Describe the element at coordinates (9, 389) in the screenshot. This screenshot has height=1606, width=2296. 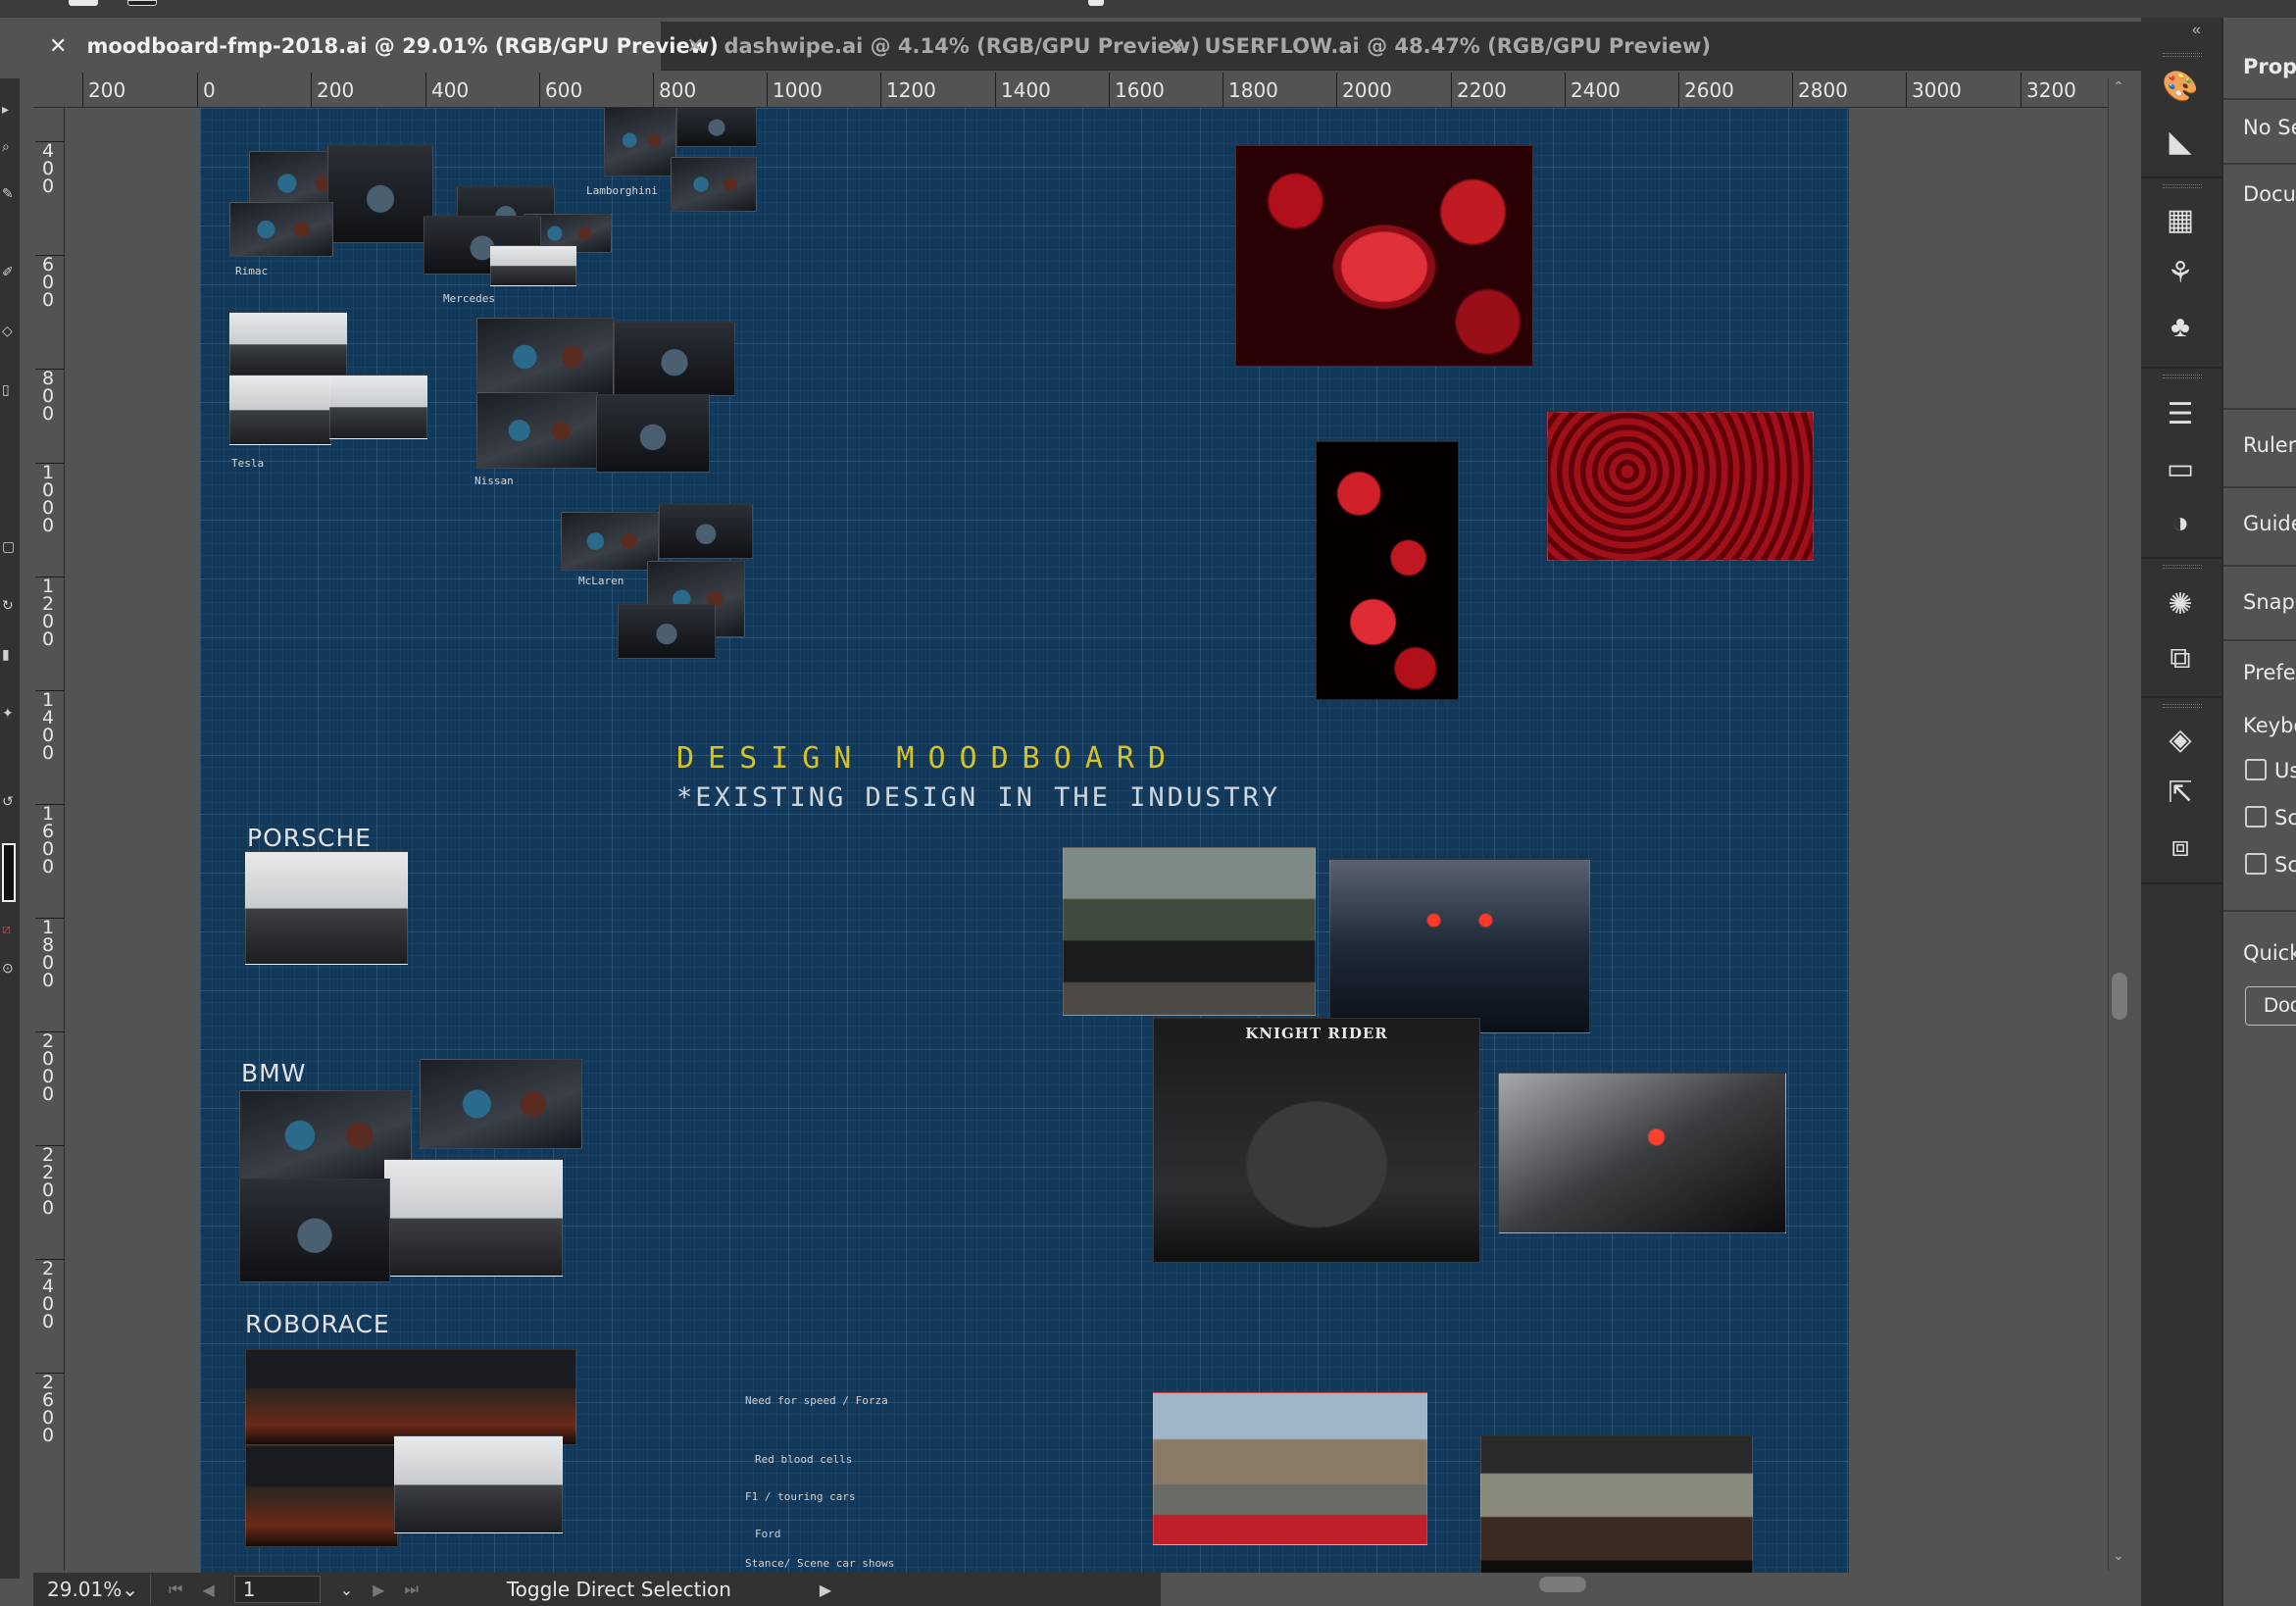
I see `artboard-tool-icon: ▯` at that location.